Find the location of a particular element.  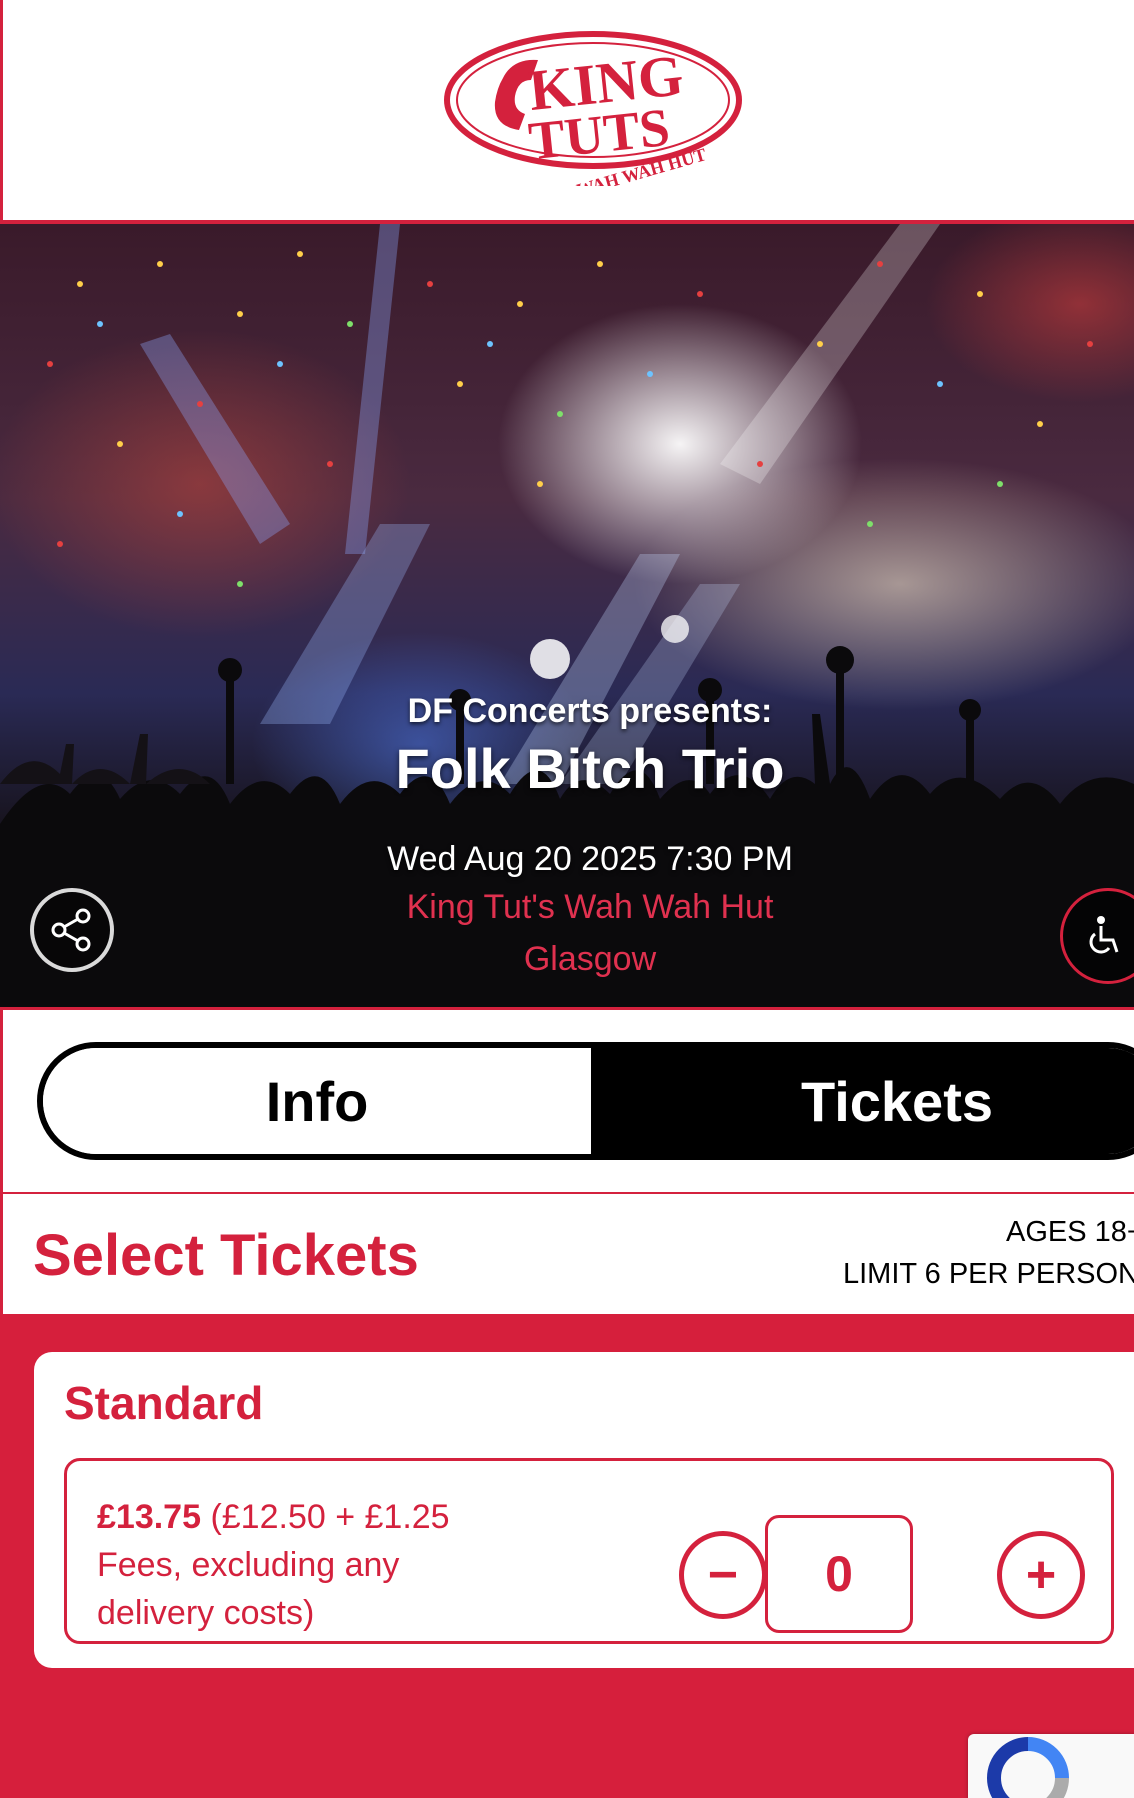

site-header: KING TUTS WAH WAH HUT is located at coordinates (567, 112).